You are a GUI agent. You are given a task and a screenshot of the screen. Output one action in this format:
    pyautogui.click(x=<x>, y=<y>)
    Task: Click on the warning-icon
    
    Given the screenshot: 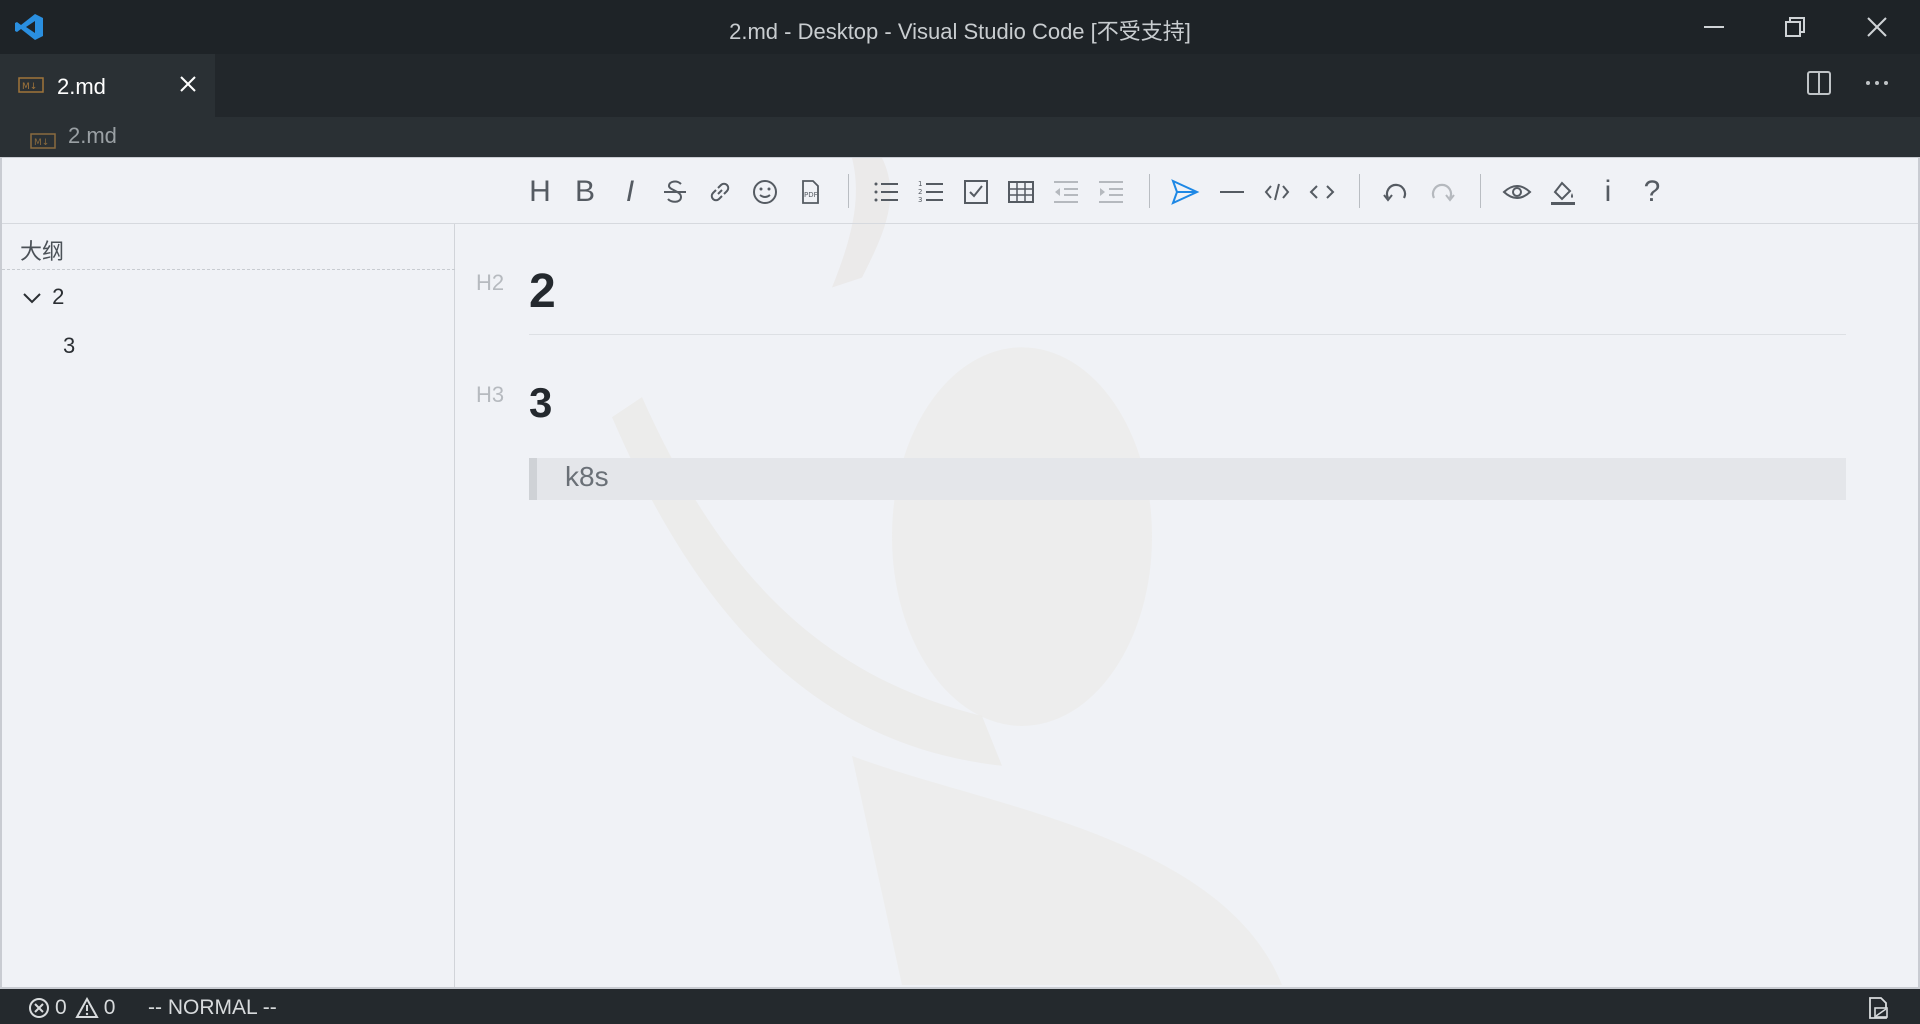 What is the action you would take?
    pyautogui.click(x=86, y=1007)
    